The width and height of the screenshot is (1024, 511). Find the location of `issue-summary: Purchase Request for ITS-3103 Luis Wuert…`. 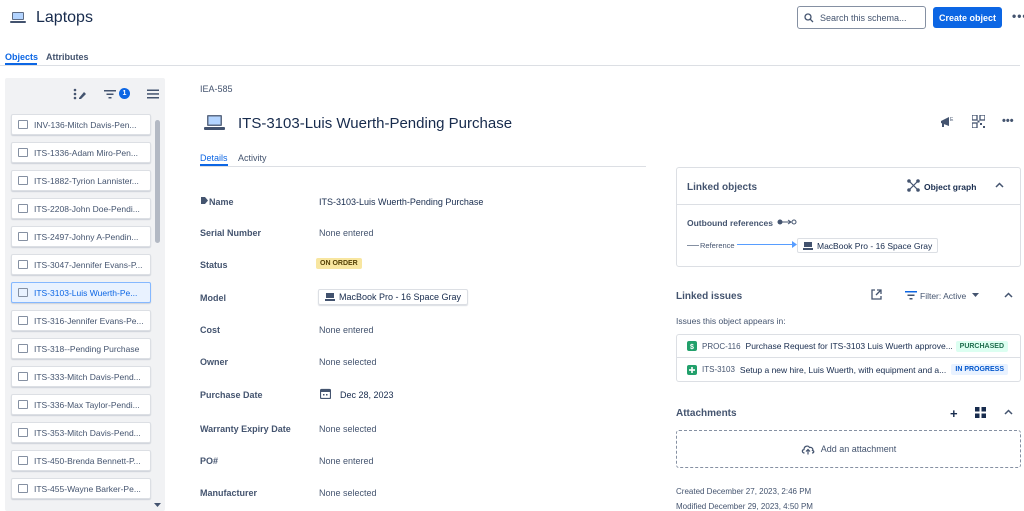

issue-summary: Purchase Request for ITS-3103 Luis Wuert… is located at coordinates (849, 346).